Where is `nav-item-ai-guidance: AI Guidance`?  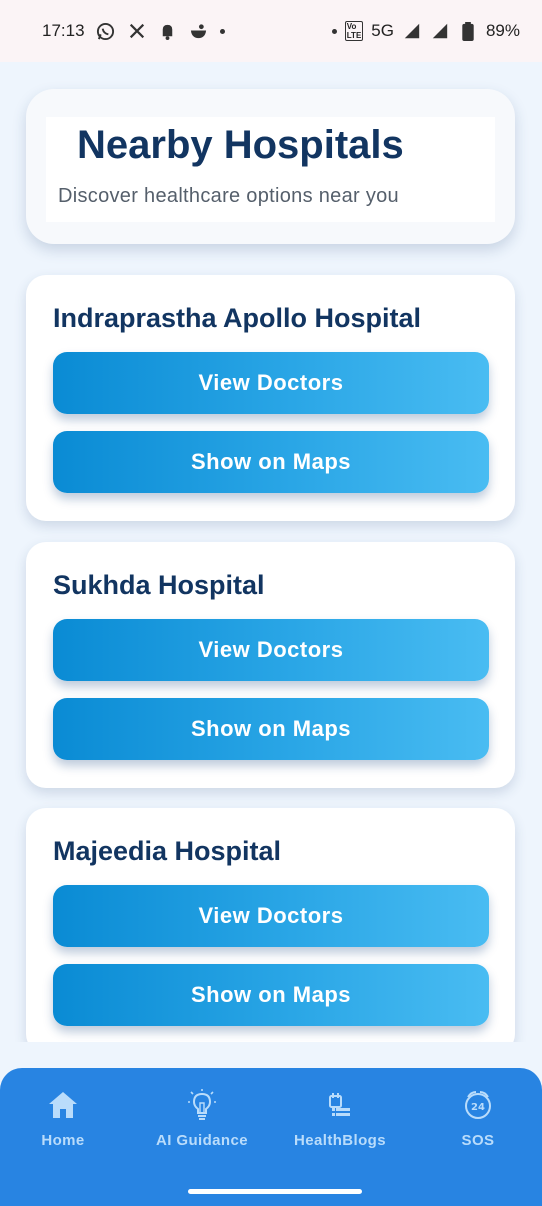
nav-item-ai-guidance: AI Guidance is located at coordinates (202, 1123).